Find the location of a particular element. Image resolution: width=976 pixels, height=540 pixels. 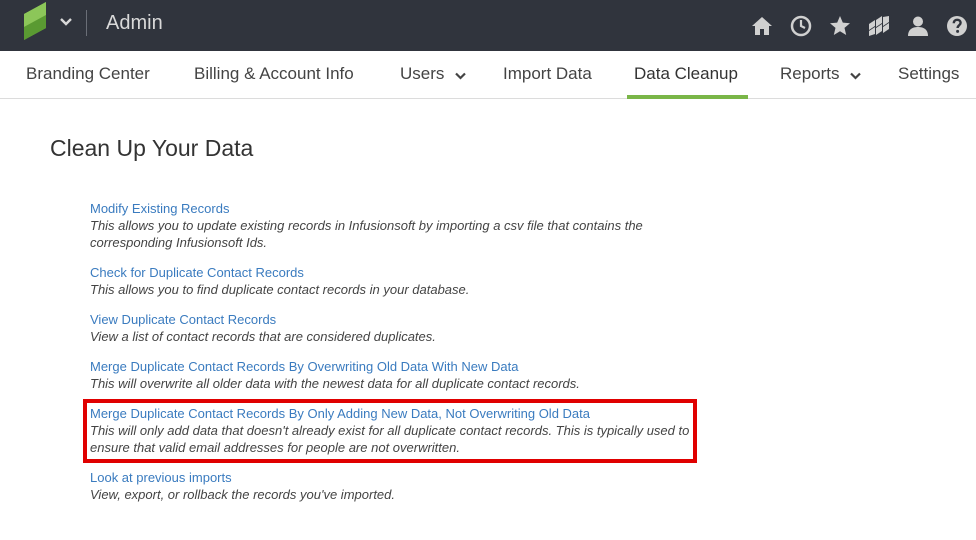

home-icon is located at coordinates (761, 26).